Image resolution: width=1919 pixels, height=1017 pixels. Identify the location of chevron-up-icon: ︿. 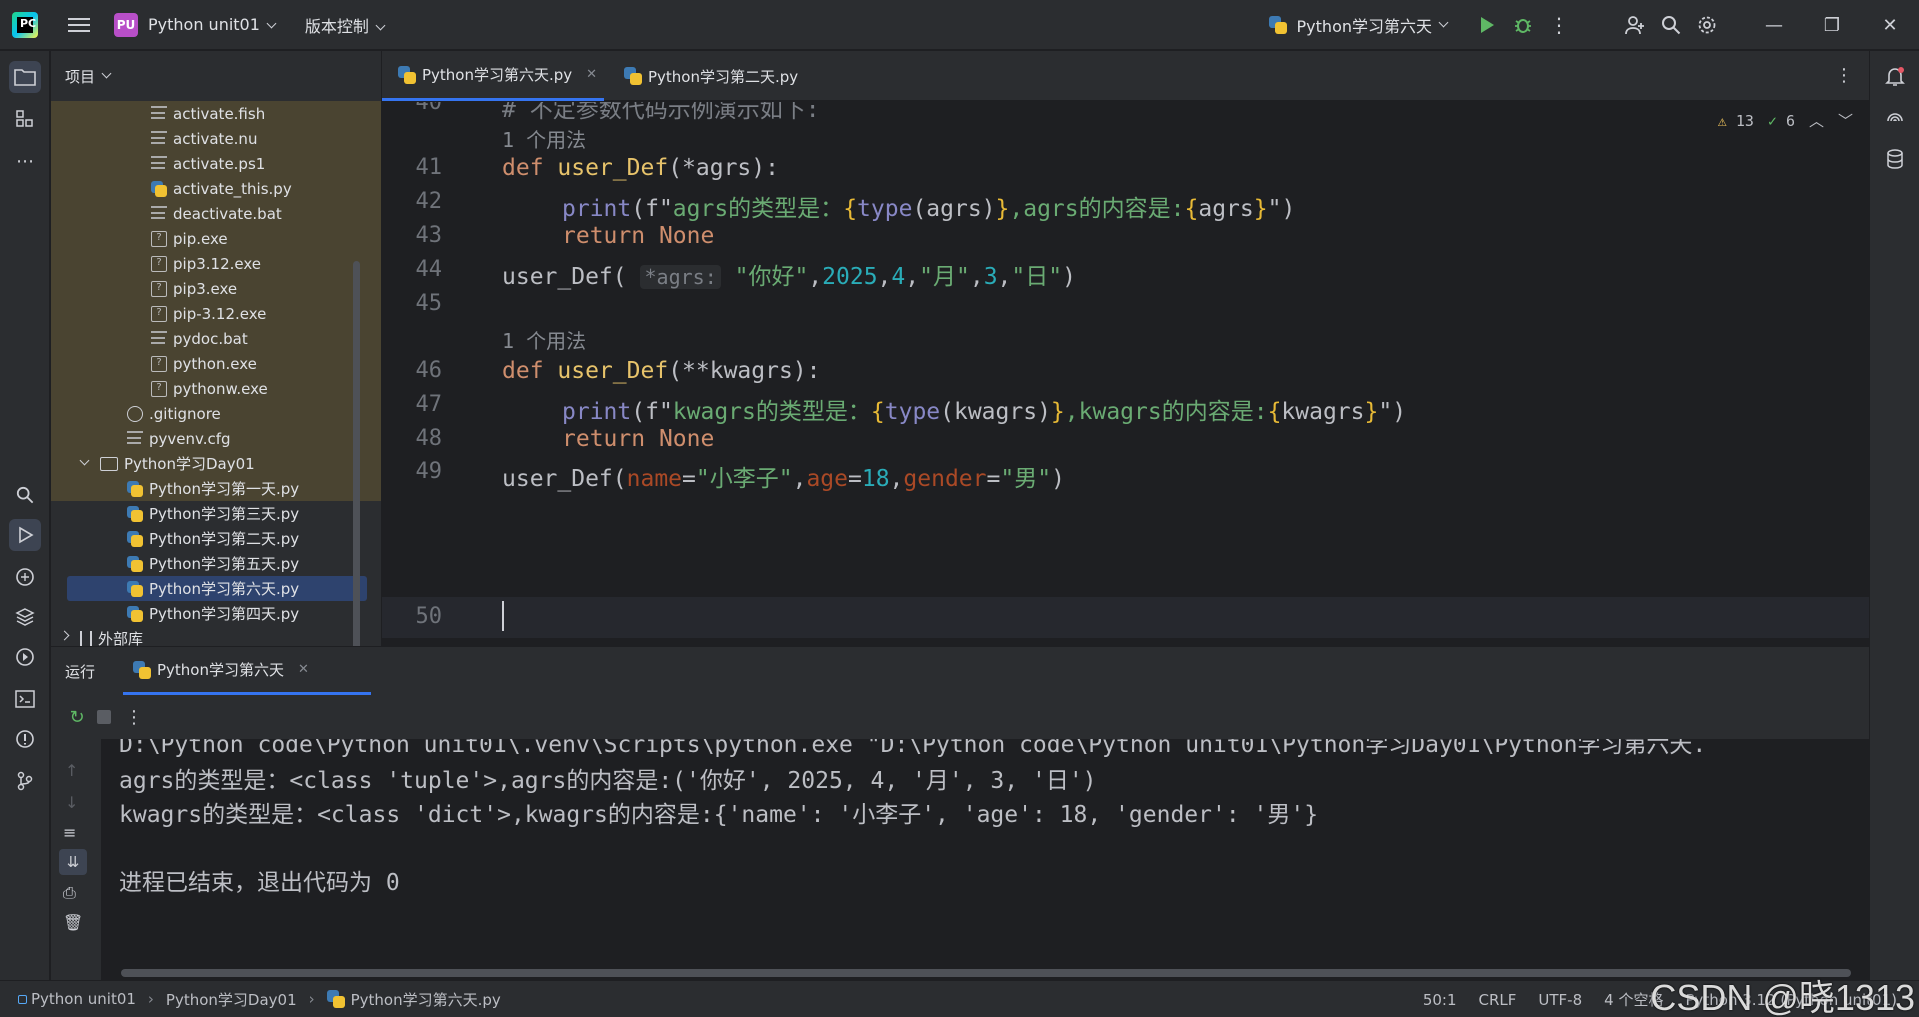
(1816, 120).